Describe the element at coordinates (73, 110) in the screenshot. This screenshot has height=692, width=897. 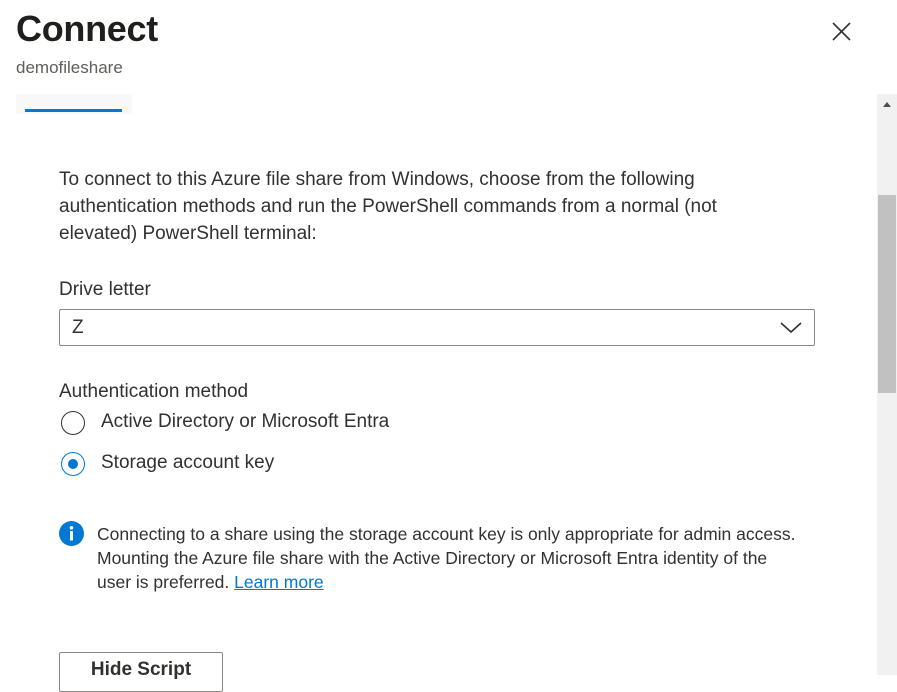
I see `tab-active-indicator` at that location.